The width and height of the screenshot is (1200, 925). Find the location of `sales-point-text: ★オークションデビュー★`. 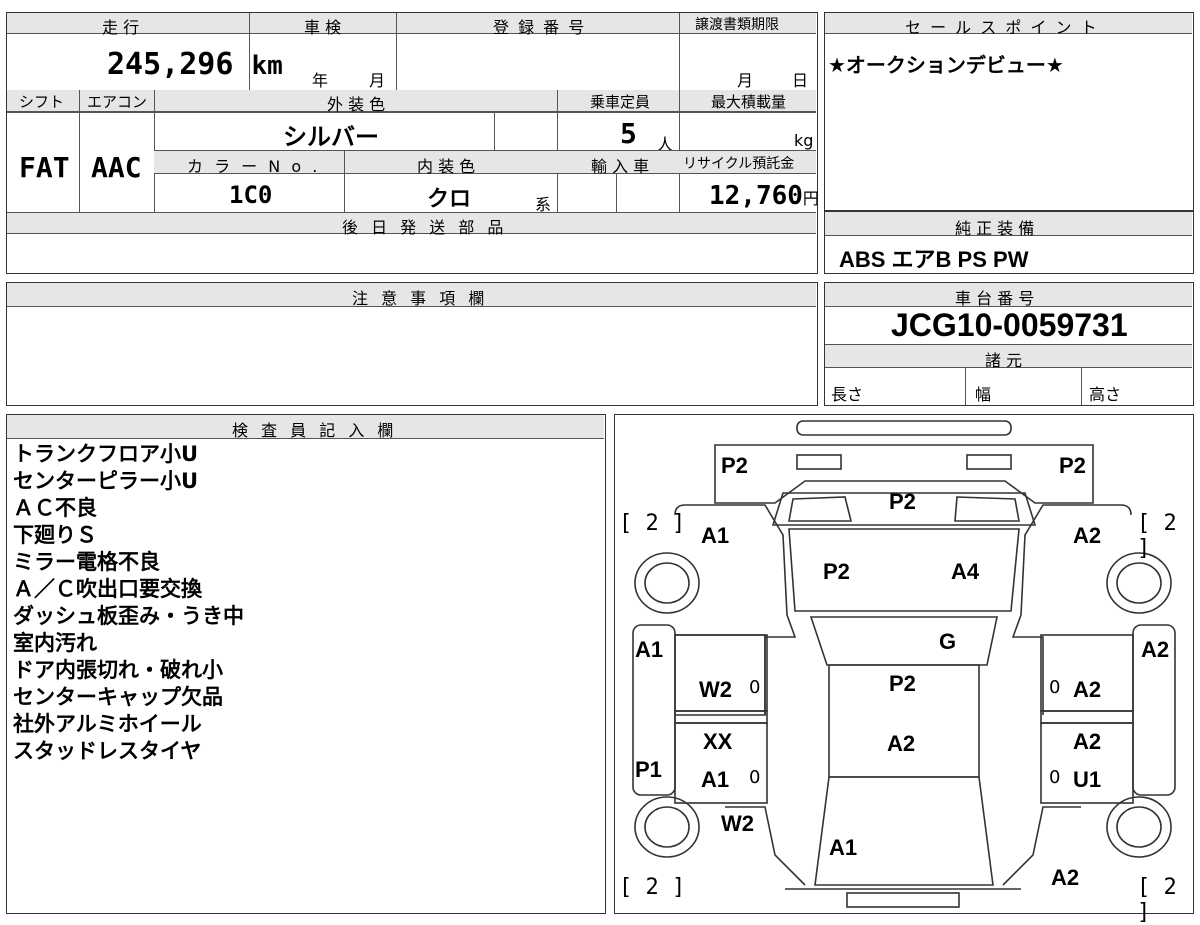

sales-point-text: ★オークションデビュー★ is located at coordinates (946, 65).